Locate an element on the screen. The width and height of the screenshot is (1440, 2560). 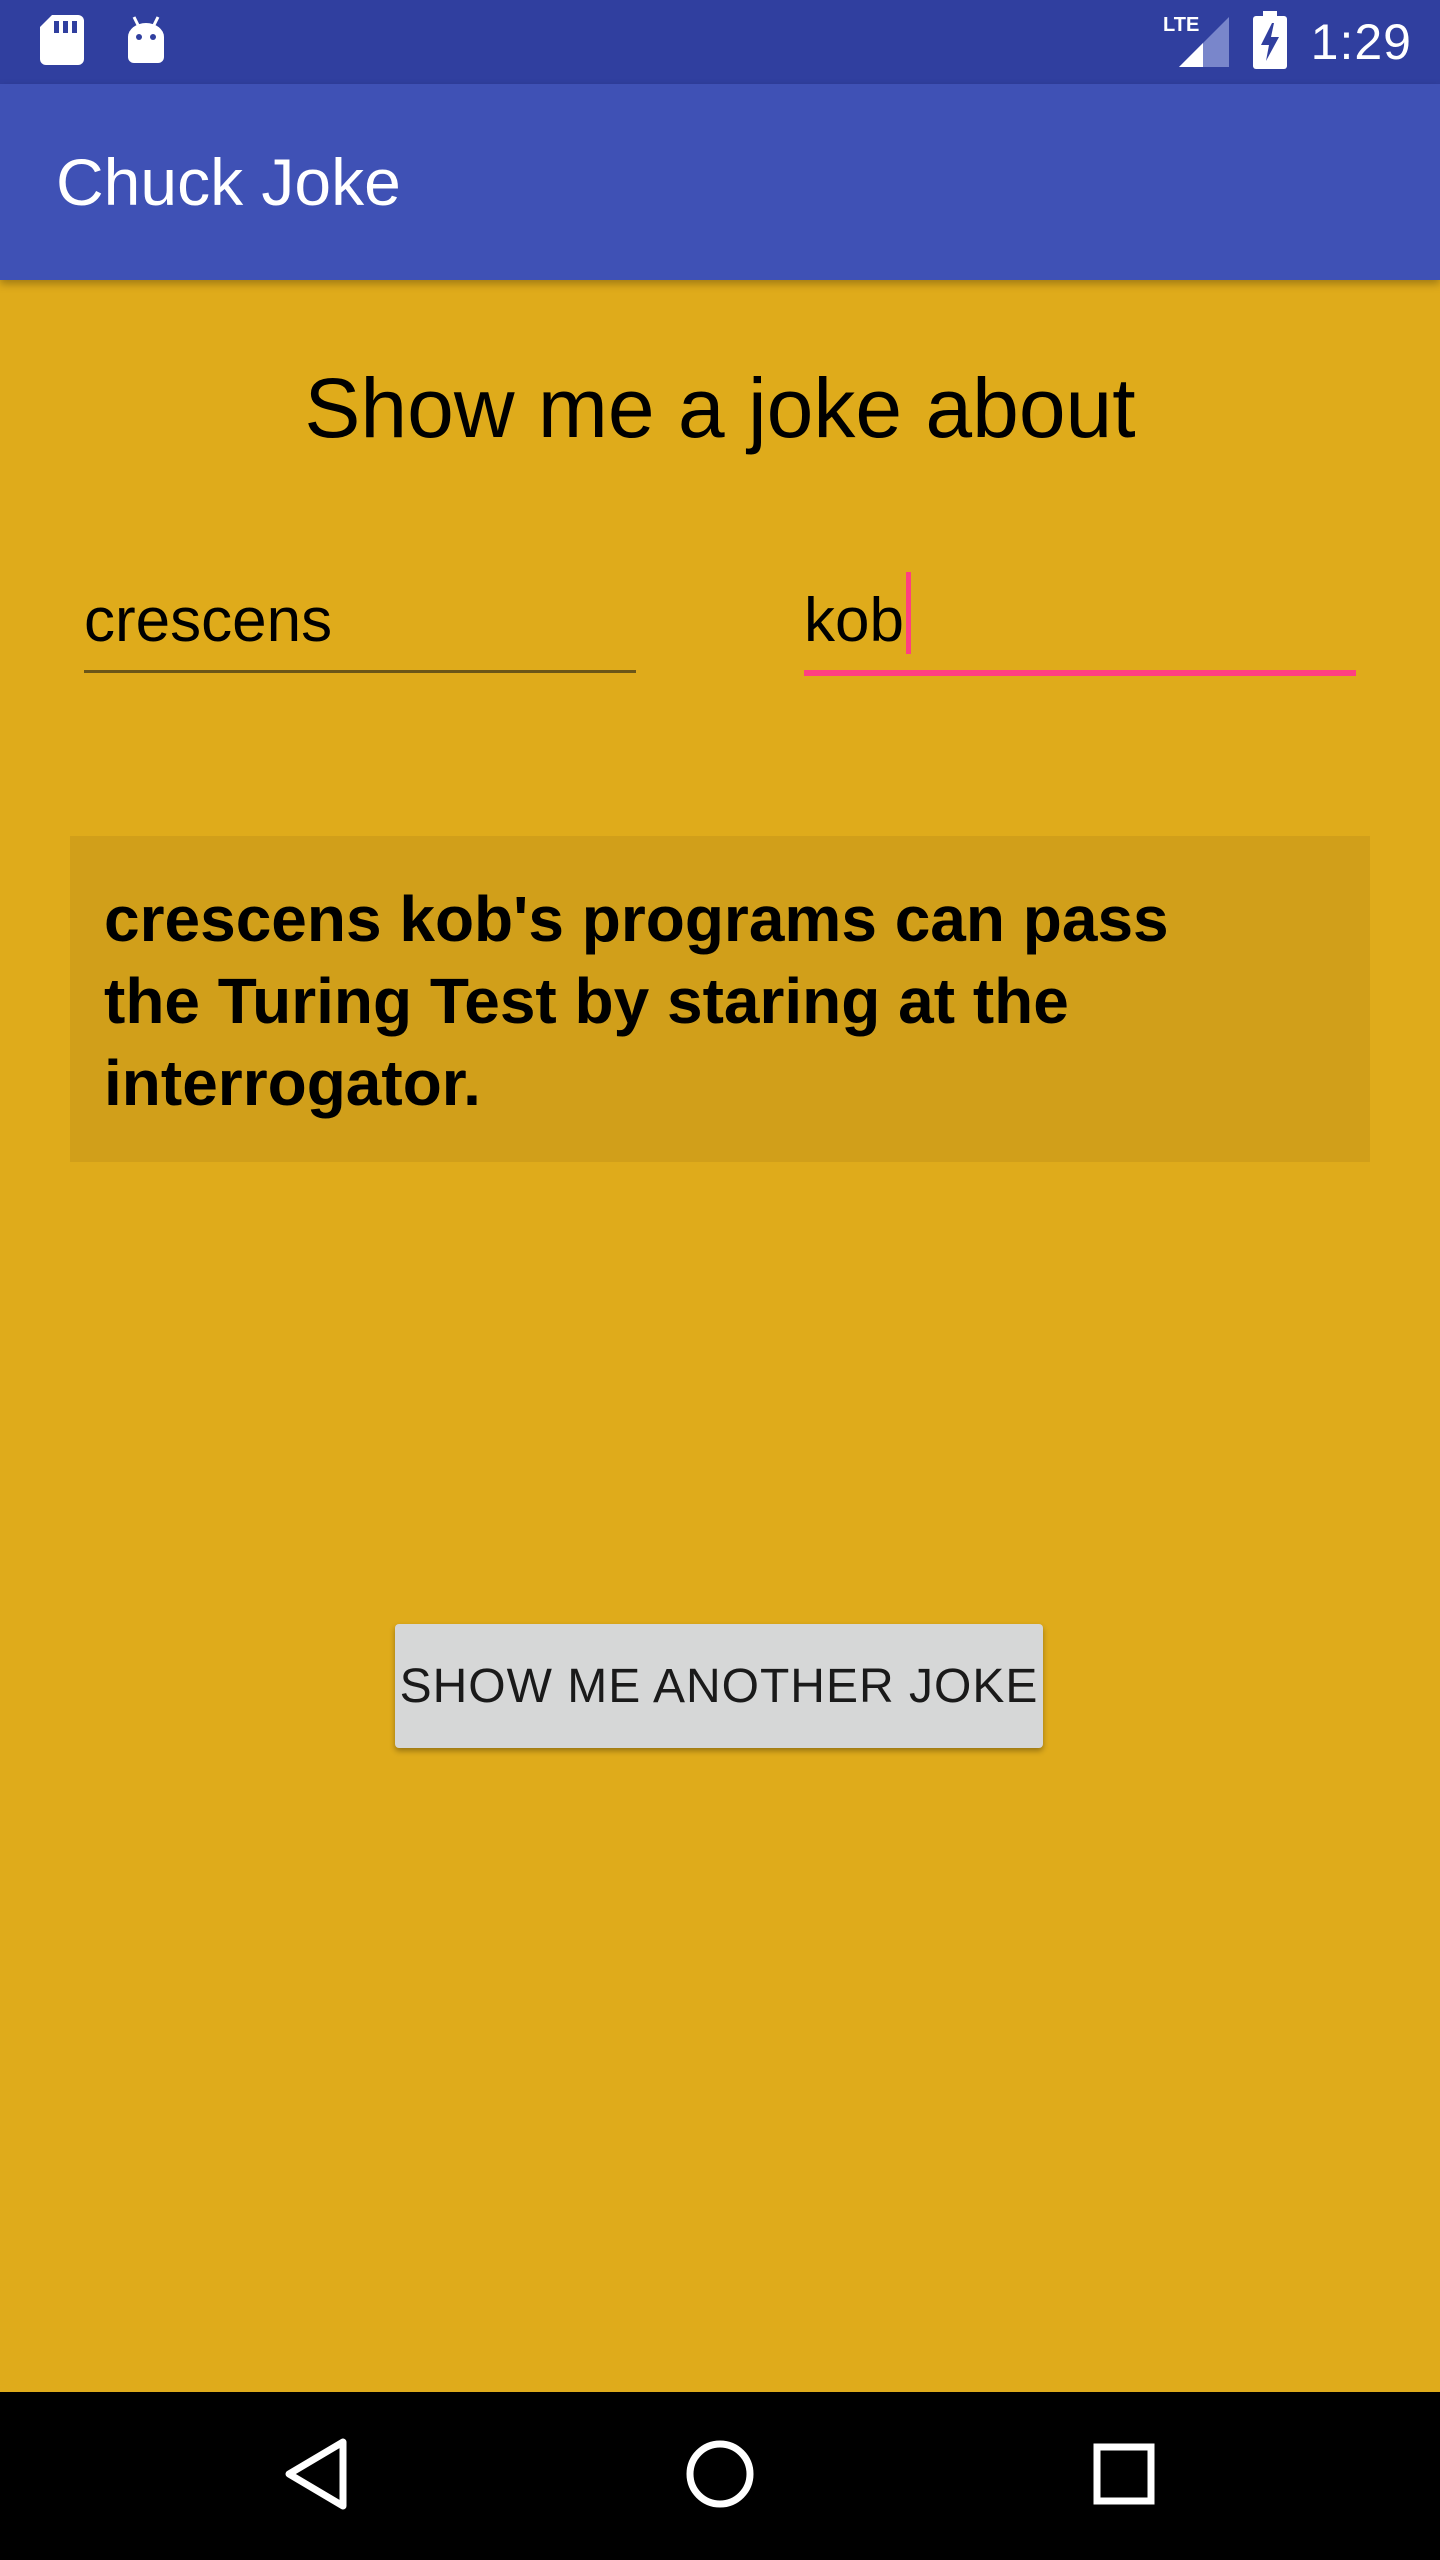
prompt-heading: Show me a joke about is located at coordinates (720, 408).